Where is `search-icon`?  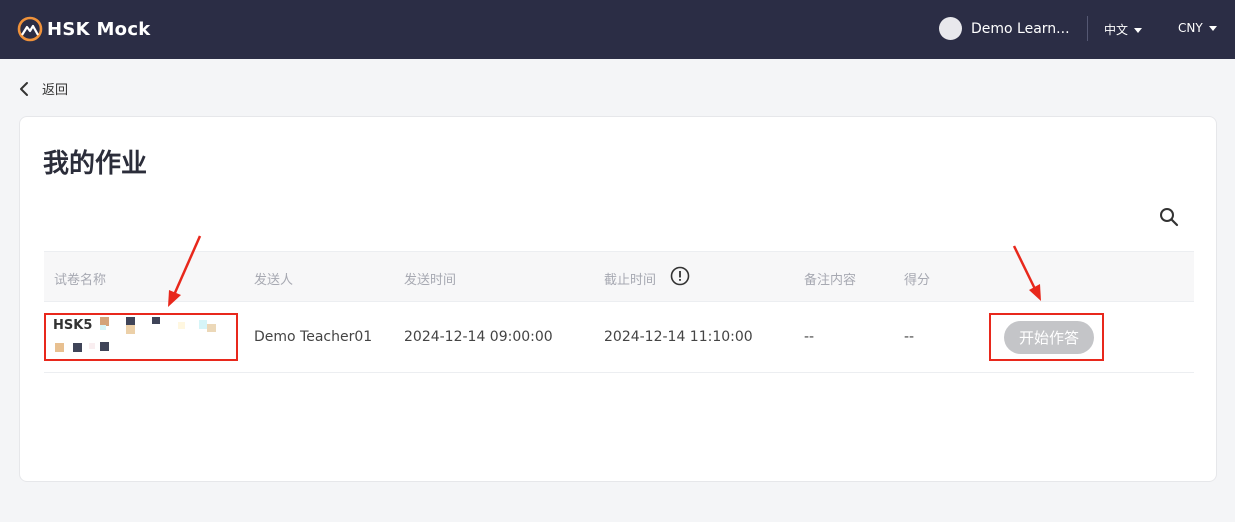
search-icon is located at coordinates (1169, 217).